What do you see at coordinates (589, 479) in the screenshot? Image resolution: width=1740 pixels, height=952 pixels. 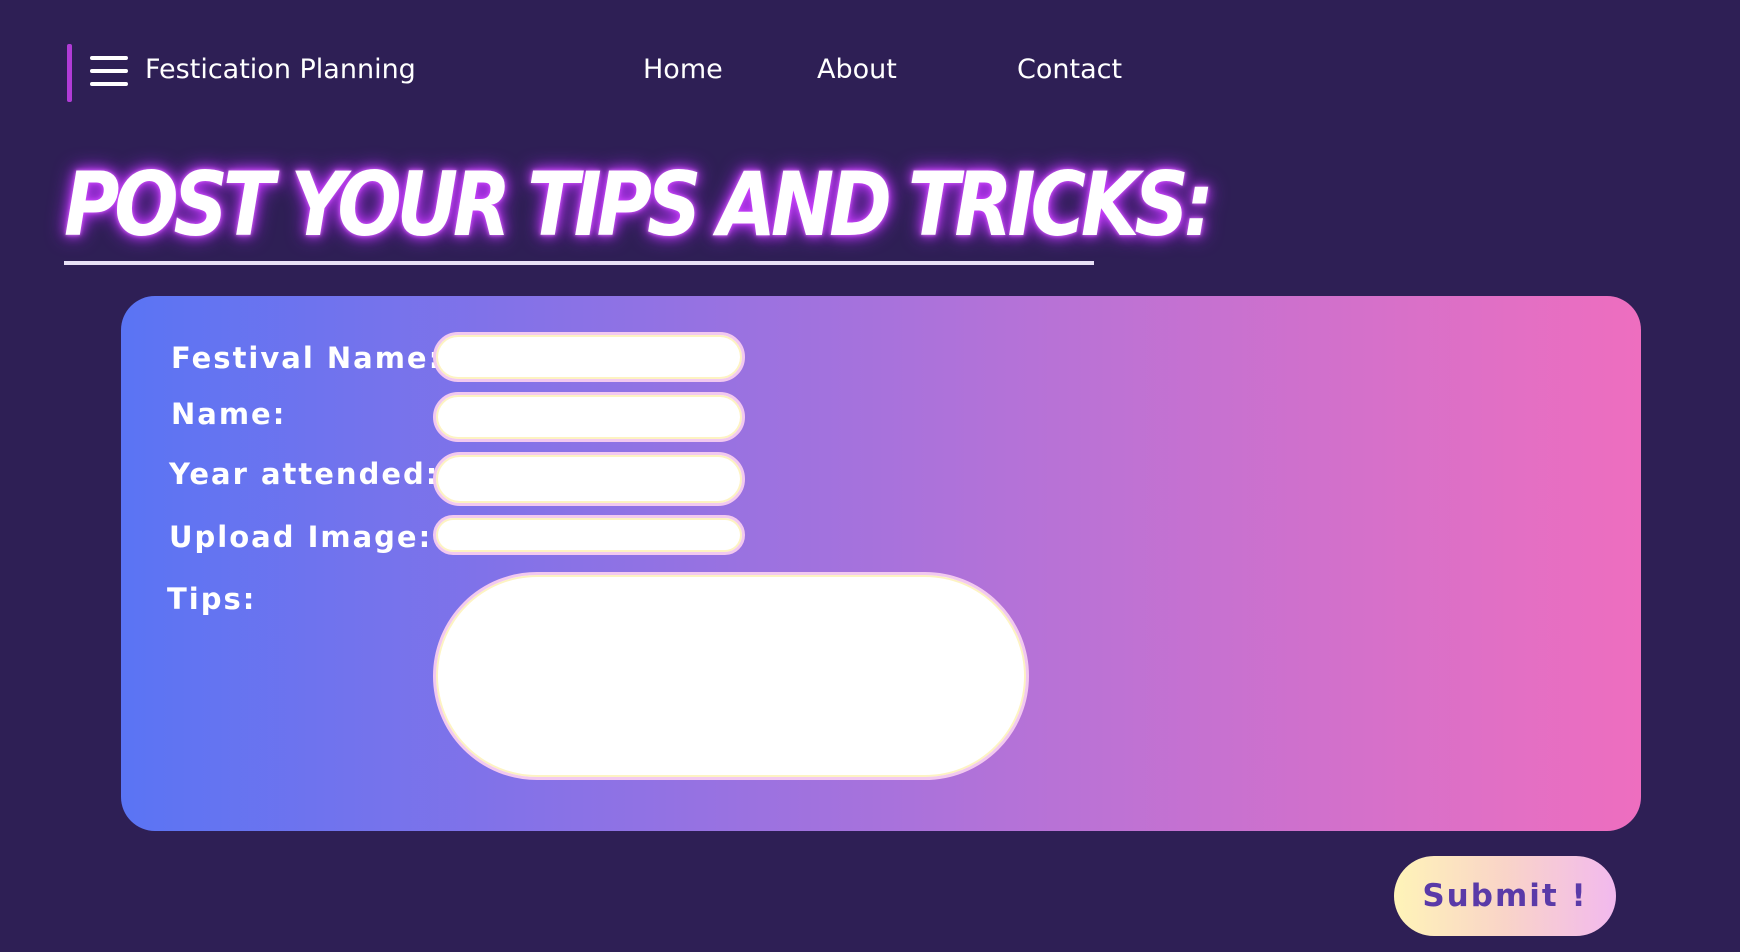 I see `year-attended-input` at bounding box center [589, 479].